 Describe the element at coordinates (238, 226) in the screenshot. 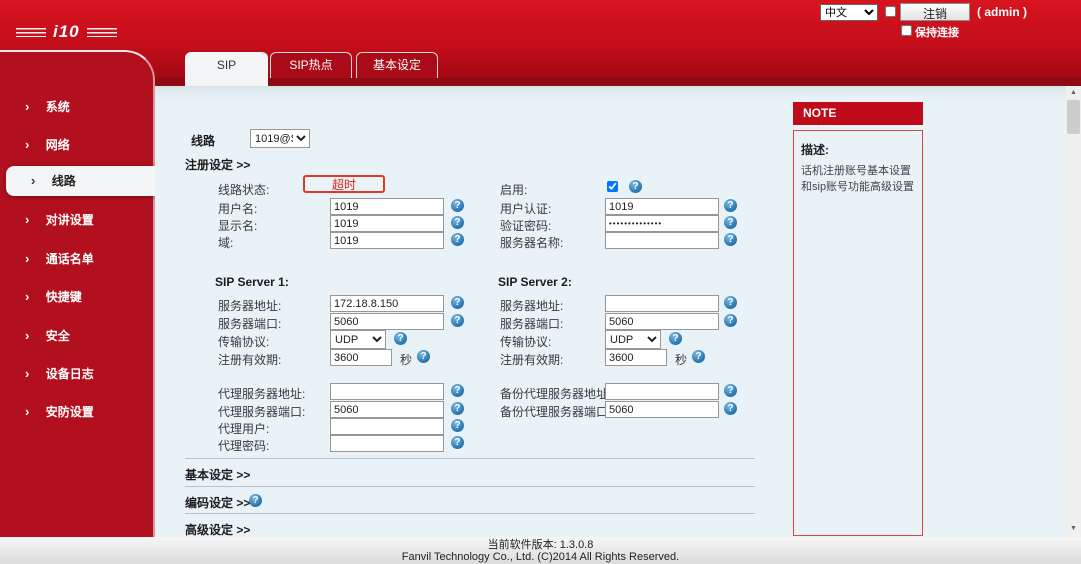

I see `display-name-label: 显示名:` at that location.